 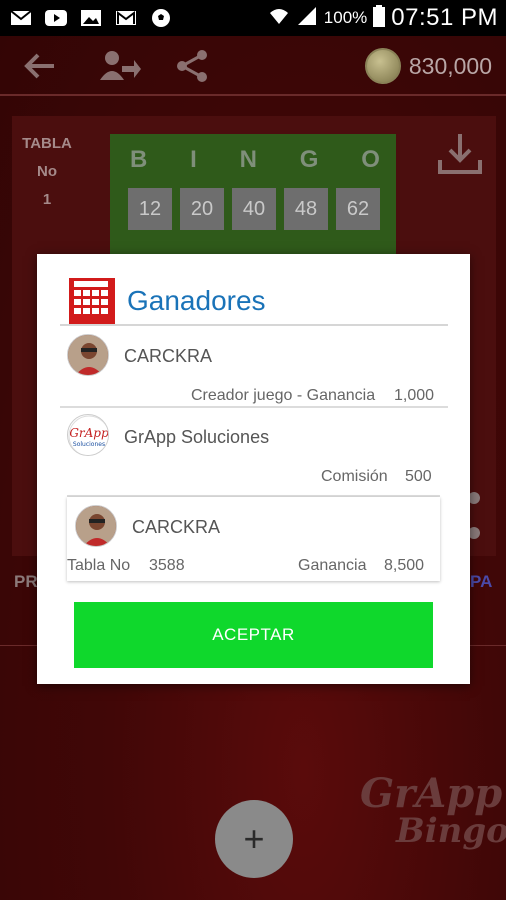 What do you see at coordinates (254, 407) in the screenshot?
I see `entry-divider` at bounding box center [254, 407].